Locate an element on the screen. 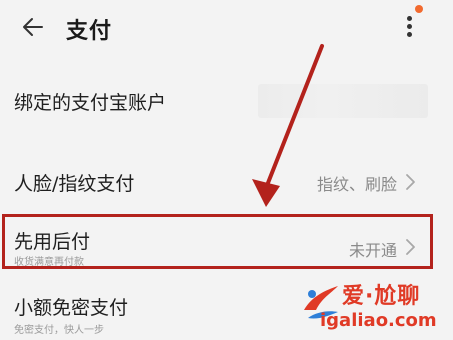  blurred-account-info is located at coordinates (343, 101).